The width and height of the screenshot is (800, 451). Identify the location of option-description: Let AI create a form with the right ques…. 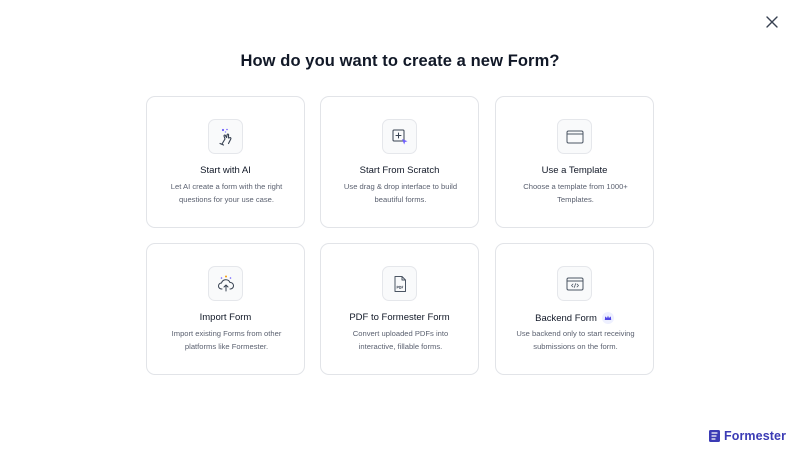
(226, 193).